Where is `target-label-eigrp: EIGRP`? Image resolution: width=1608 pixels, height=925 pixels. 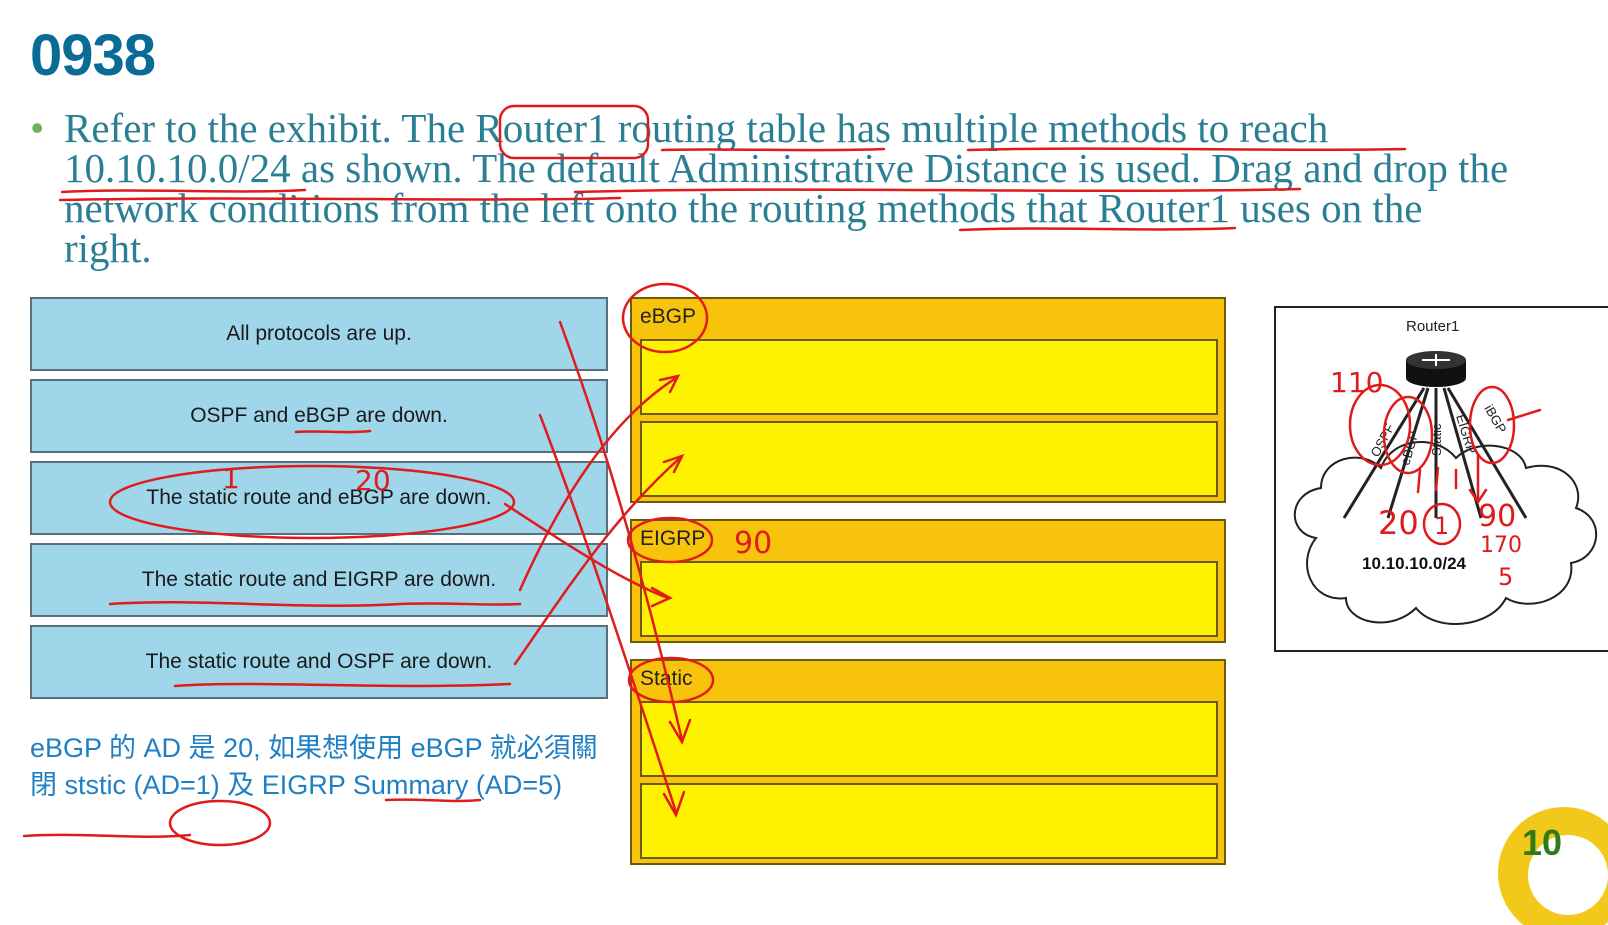
target-label-eigrp: EIGRP is located at coordinates (673, 538).